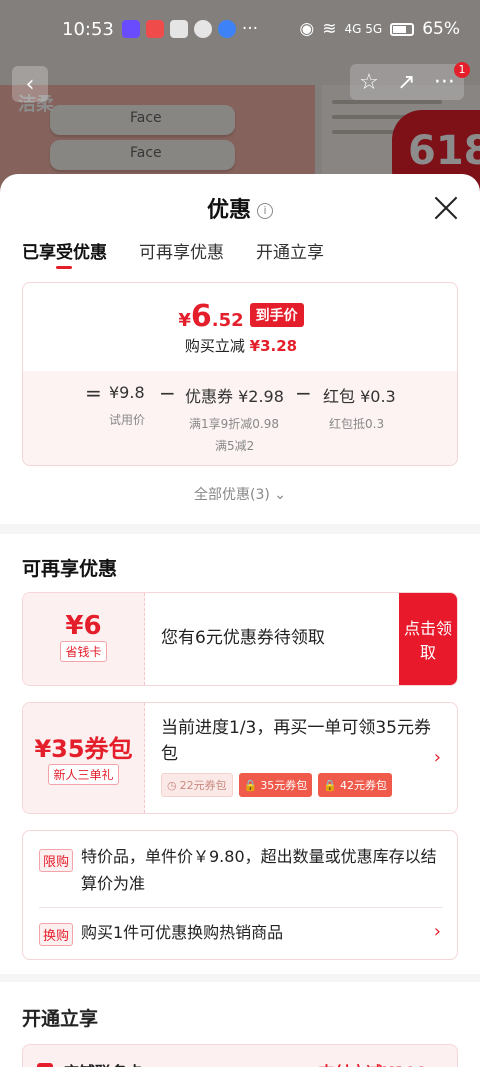  Describe the element at coordinates (70, 569) in the screenshot. I see `more-offers-title: 可再享优惠` at that location.